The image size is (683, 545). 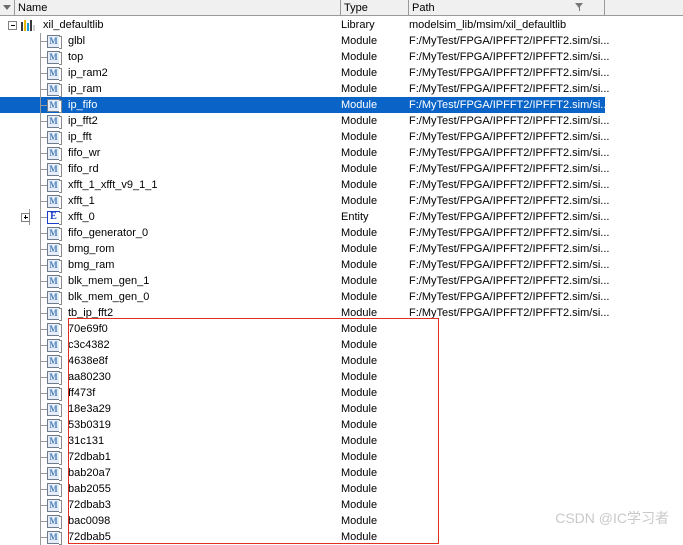 What do you see at coordinates (48, 105) in the screenshot?
I see `tree-row-name-cell: Mip_fifo` at bounding box center [48, 105].